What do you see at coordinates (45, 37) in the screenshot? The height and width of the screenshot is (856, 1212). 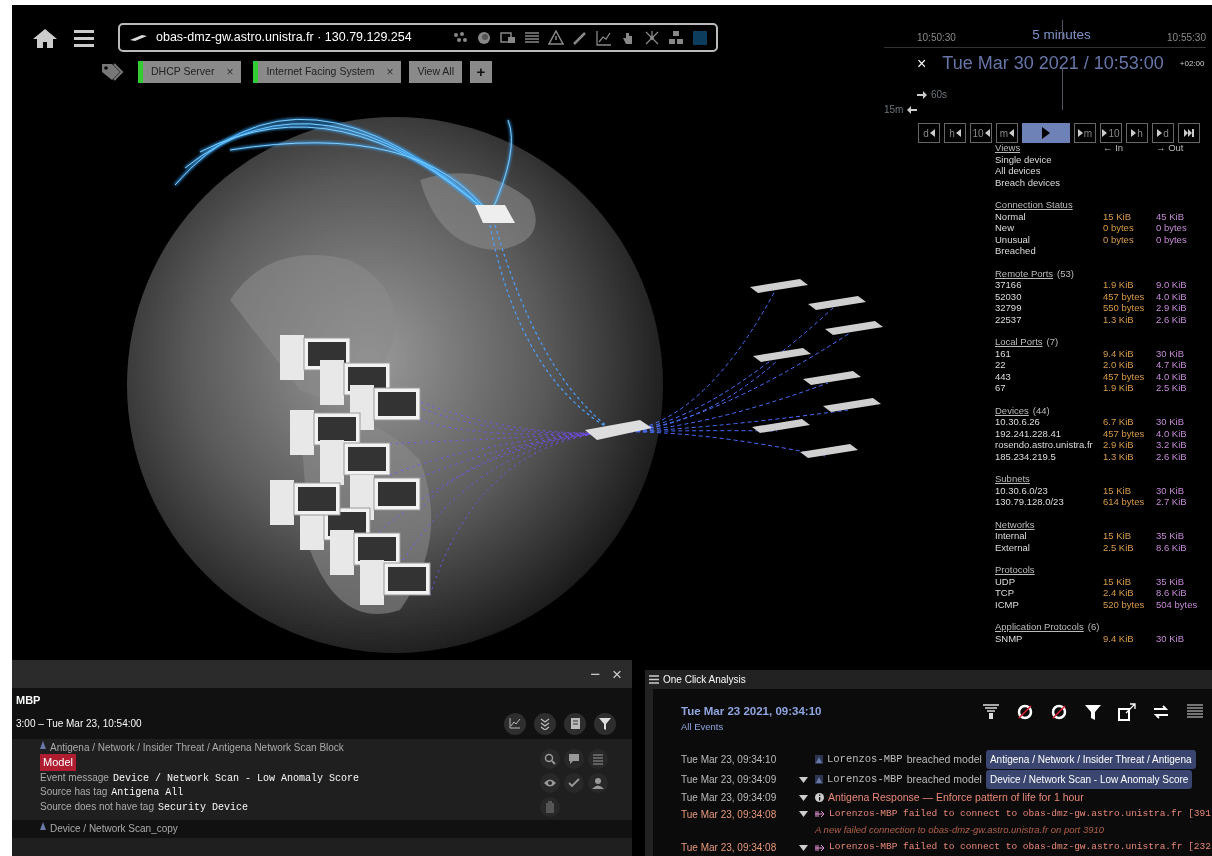 I see `home-icon` at bounding box center [45, 37].